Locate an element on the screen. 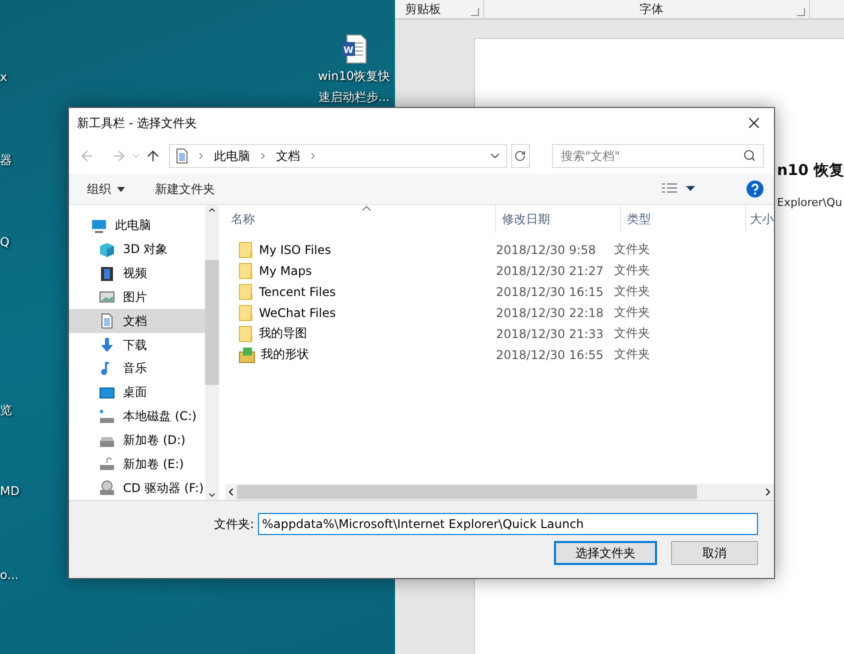 The width and height of the screenshot is (844, 654). down-arrow-icon is located at coordinates (107, 345).